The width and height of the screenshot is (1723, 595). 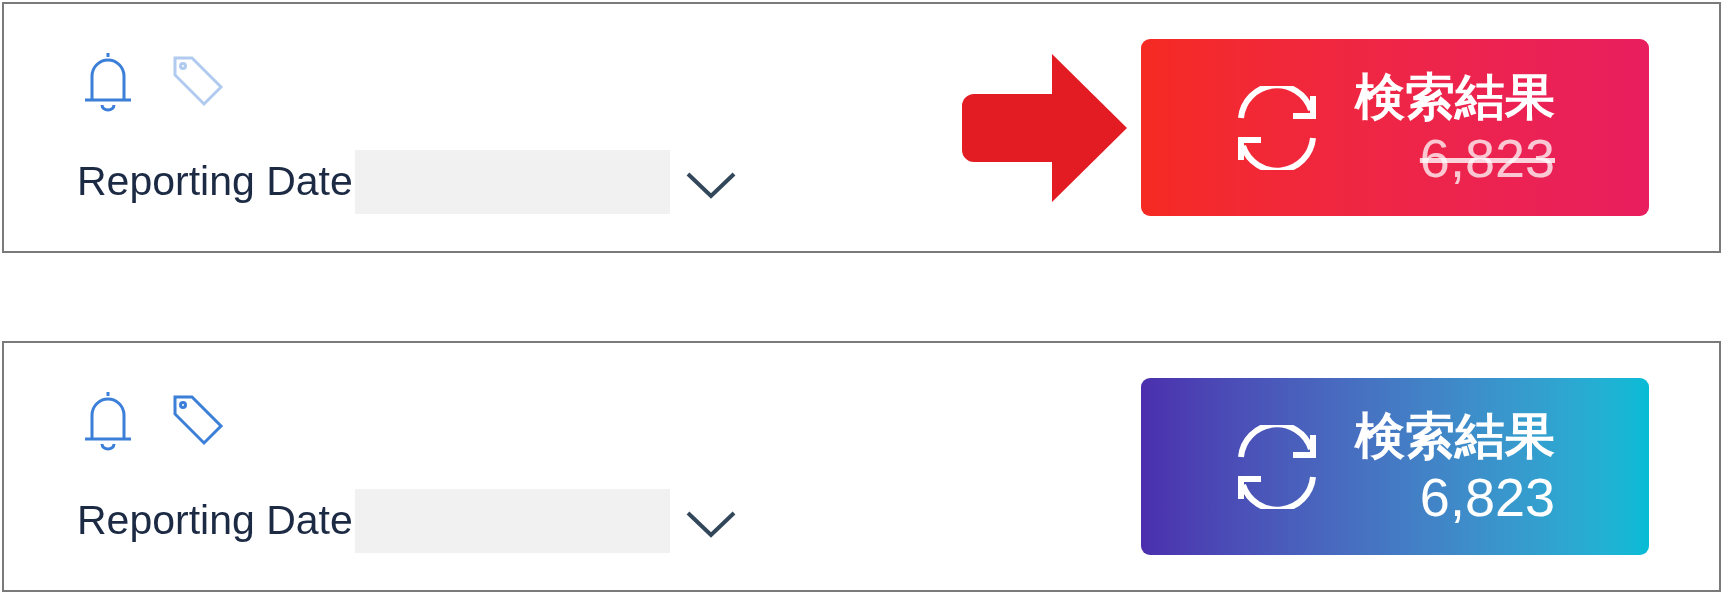 I want to click on result-count: 6,823, so click(x=1487, y=496).